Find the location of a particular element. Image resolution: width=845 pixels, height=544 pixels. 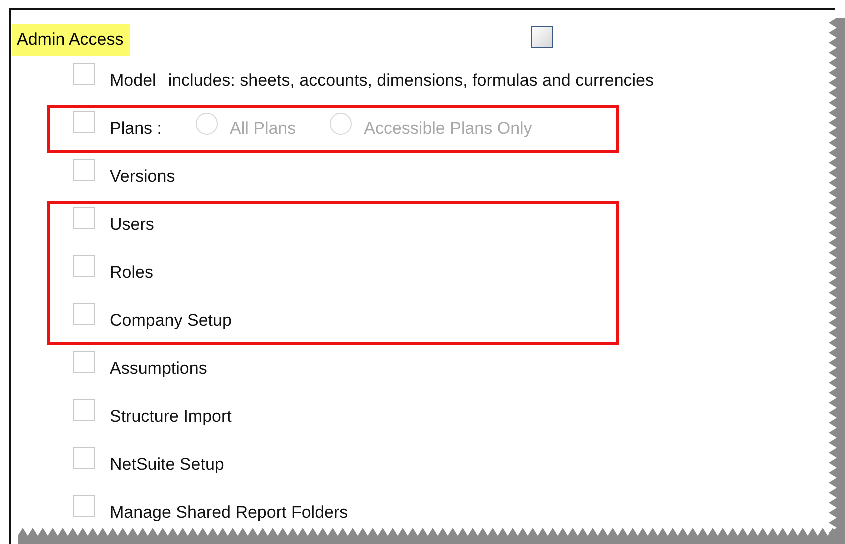

checkbox is located at coordinates (541, 37).